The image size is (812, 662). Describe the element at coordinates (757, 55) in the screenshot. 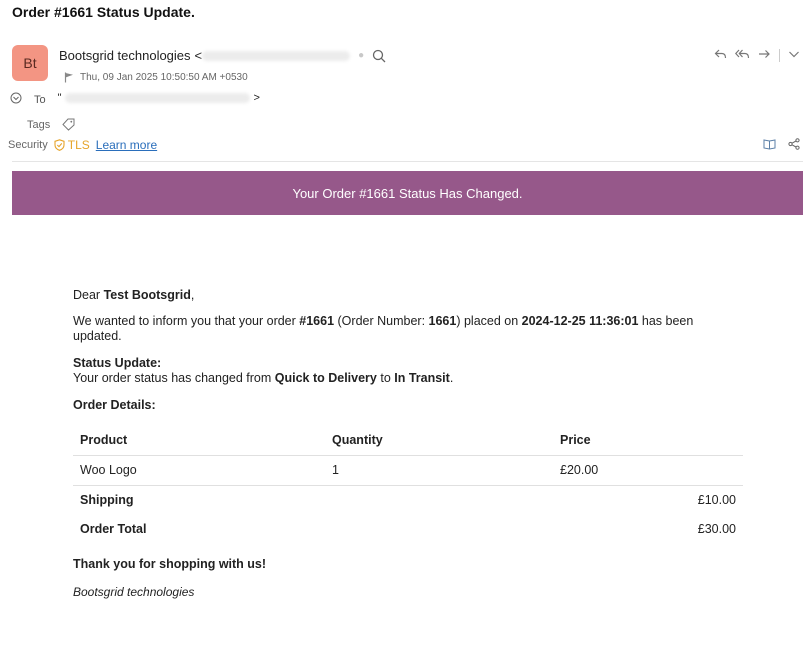

I see `message-actions` at that location.